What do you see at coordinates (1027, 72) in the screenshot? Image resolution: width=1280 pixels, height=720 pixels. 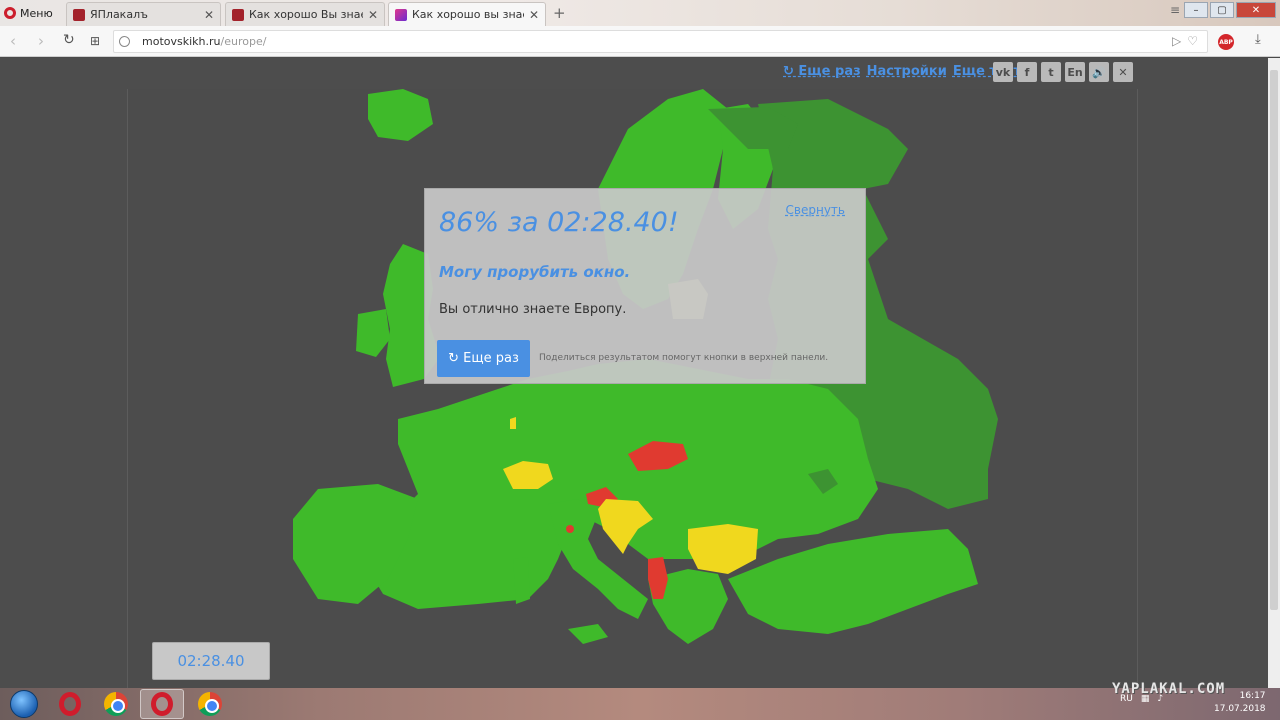 I see `facebook-icon: f` at bounding box center [1027, 72].